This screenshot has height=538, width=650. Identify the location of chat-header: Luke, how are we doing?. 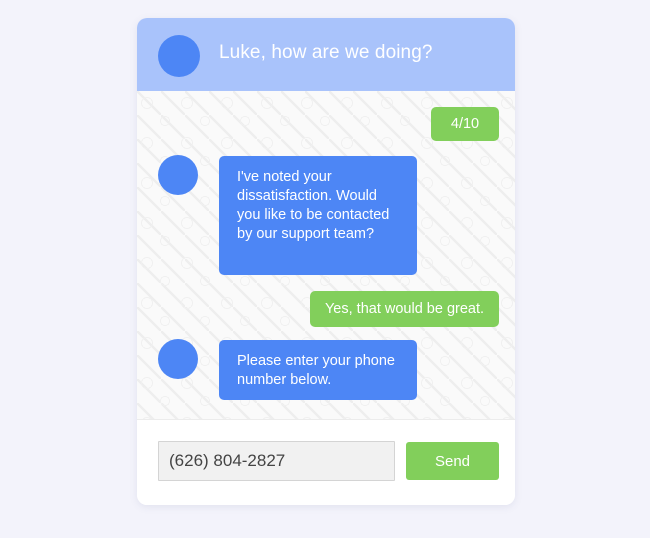
(326, 54).